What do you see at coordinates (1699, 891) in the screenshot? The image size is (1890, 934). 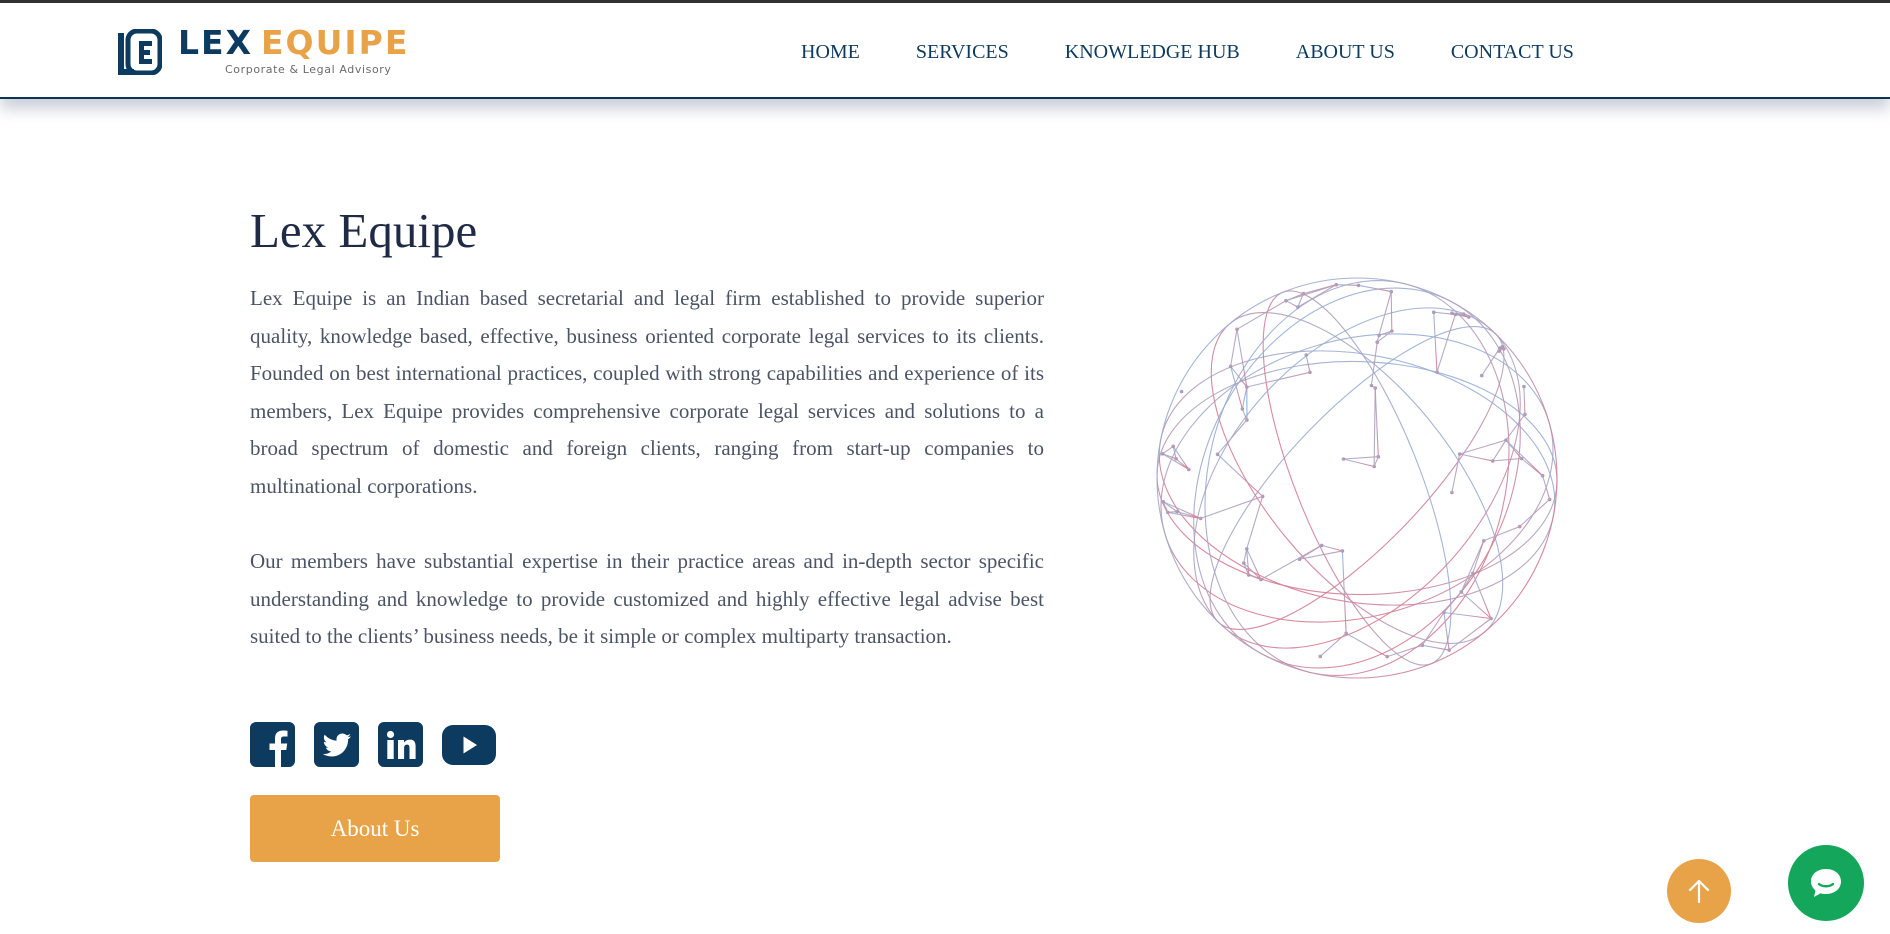 I see `scroll-to-top-button` at bounding box center [1699, 891].